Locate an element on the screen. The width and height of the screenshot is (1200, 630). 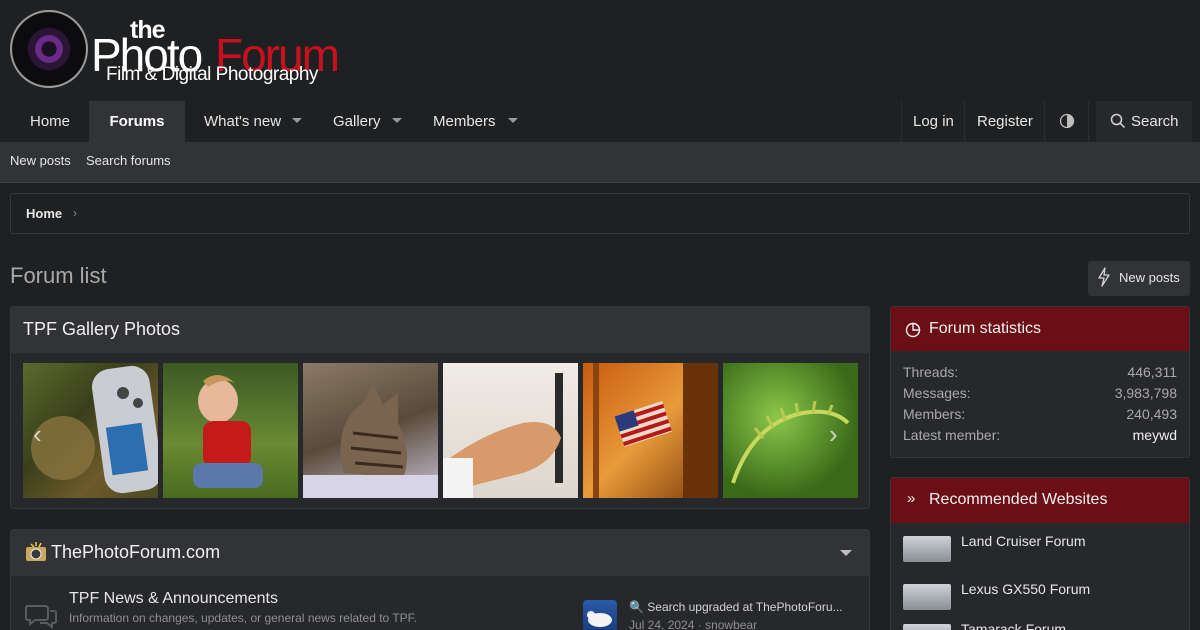
register-link: Register is located at coordinates (1005, 121).